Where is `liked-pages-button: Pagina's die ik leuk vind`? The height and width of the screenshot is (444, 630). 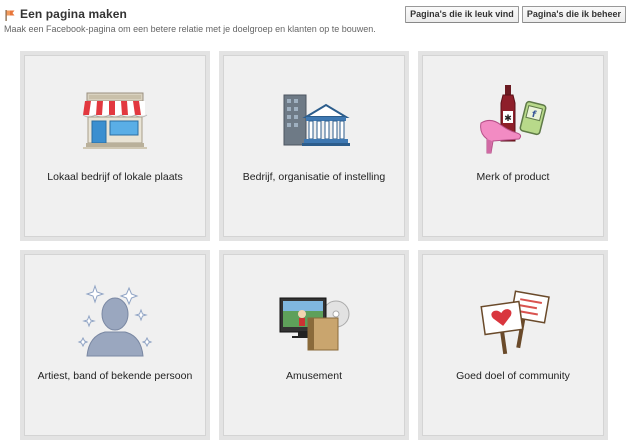
liked-pages-button: Pagina's die ik leuk vind is located at coordinates (462, 14).